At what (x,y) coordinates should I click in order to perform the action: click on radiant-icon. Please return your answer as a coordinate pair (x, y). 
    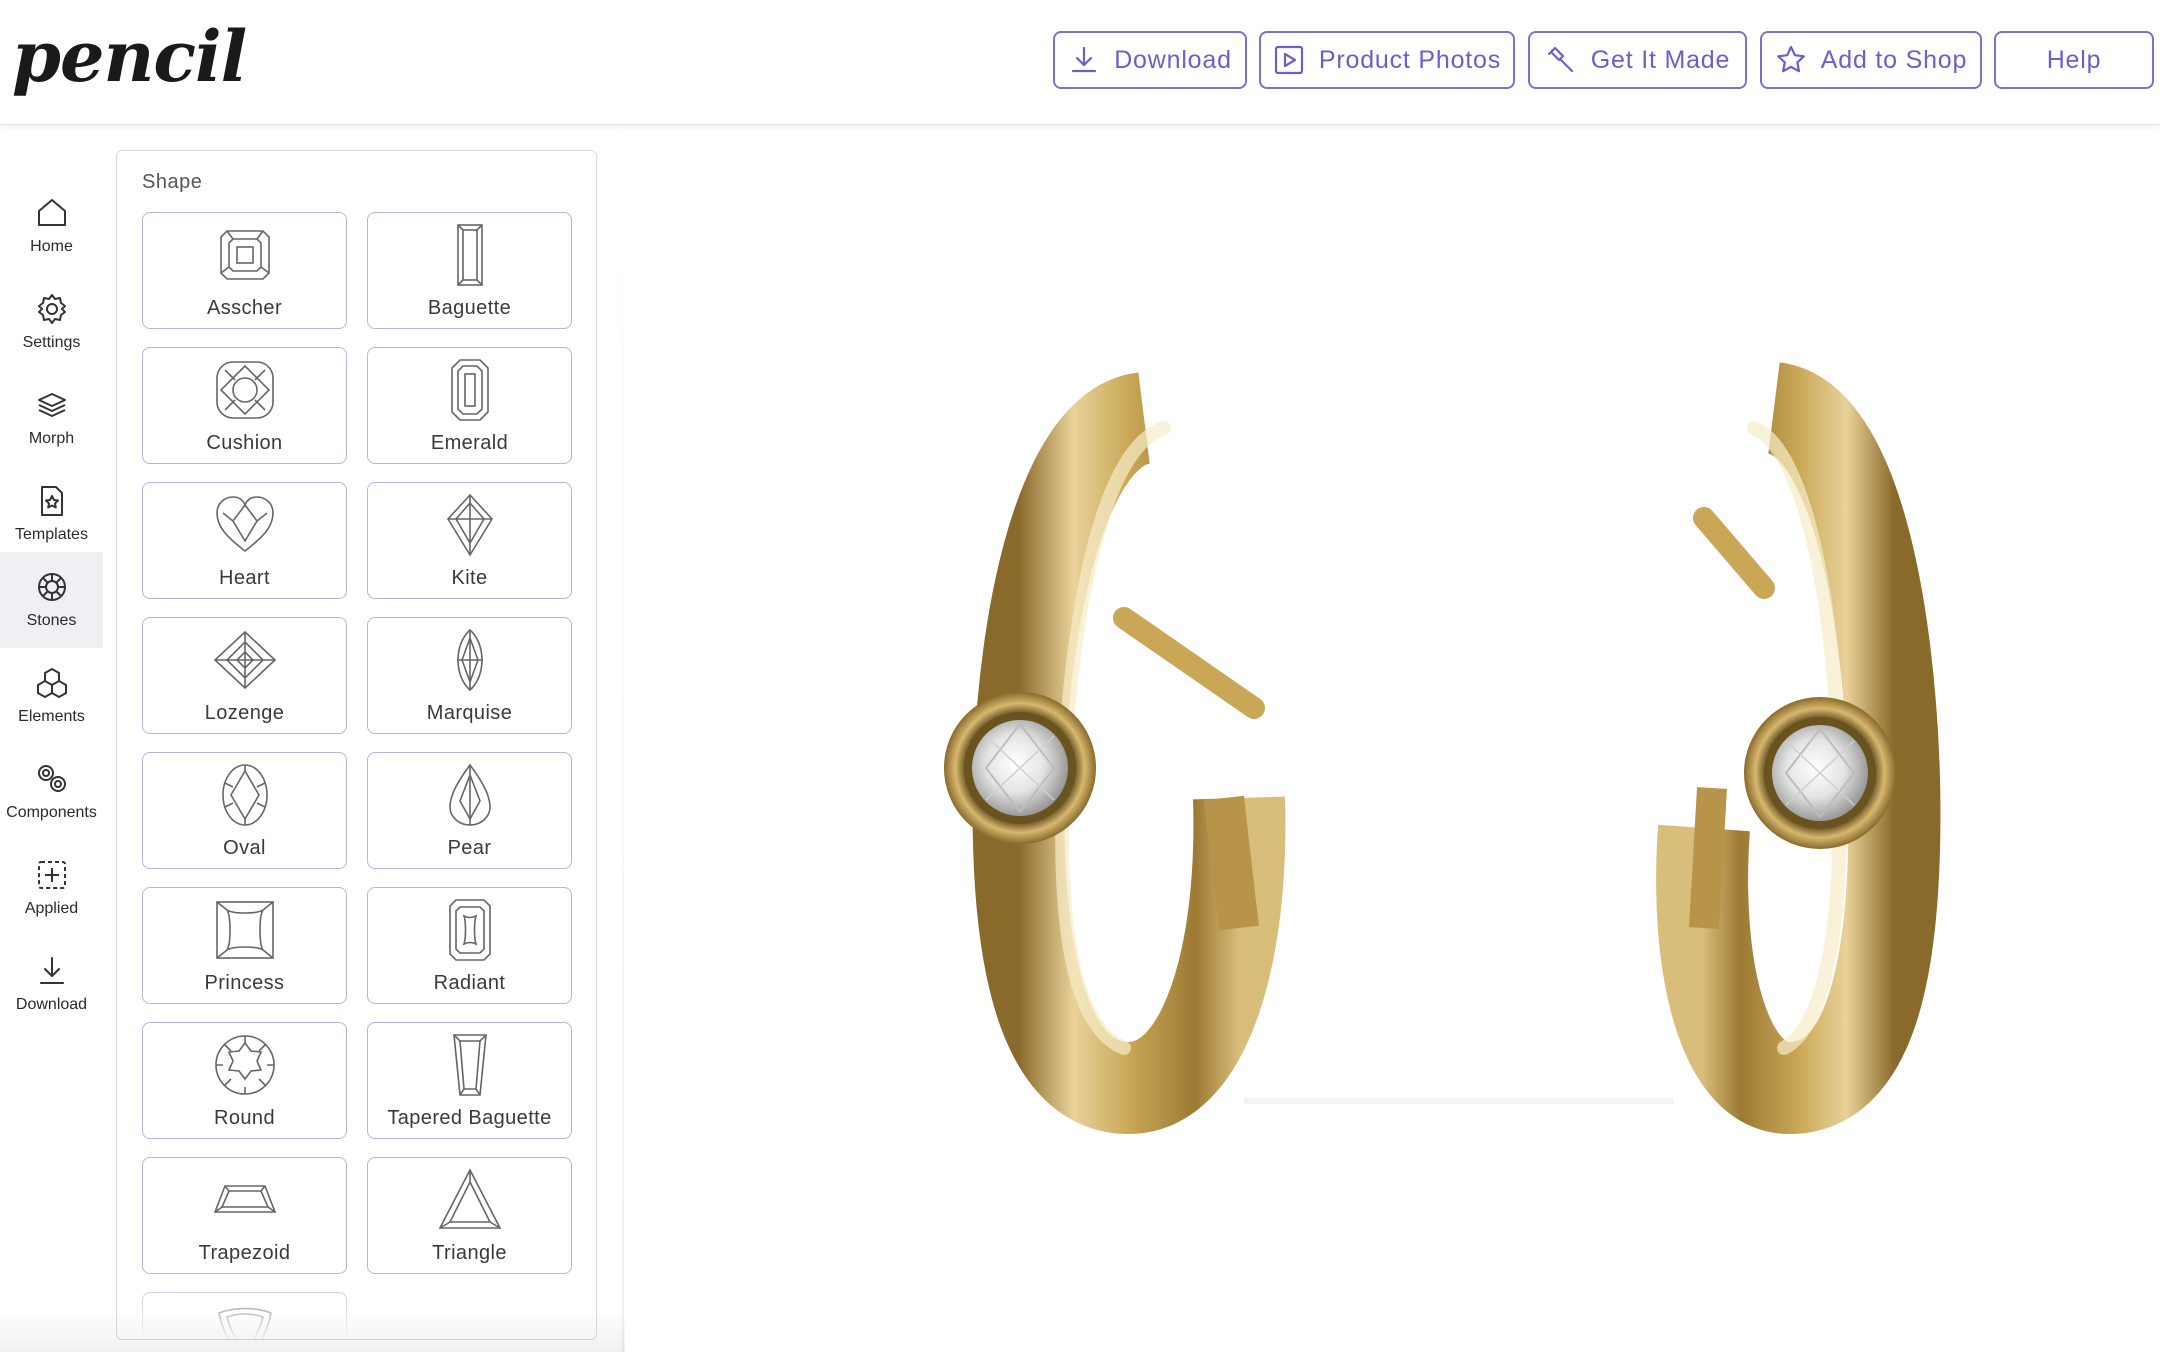
    Looking at the image, I should click on (470, 930).